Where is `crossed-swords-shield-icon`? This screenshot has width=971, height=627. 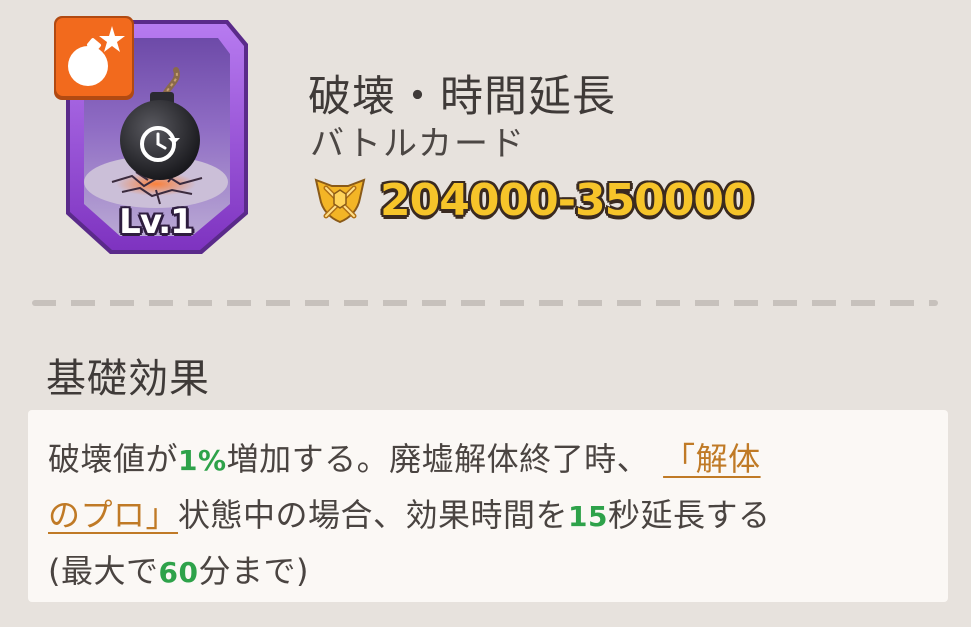
crossed-swords-shield-icon is located at coordinates (340, 201).